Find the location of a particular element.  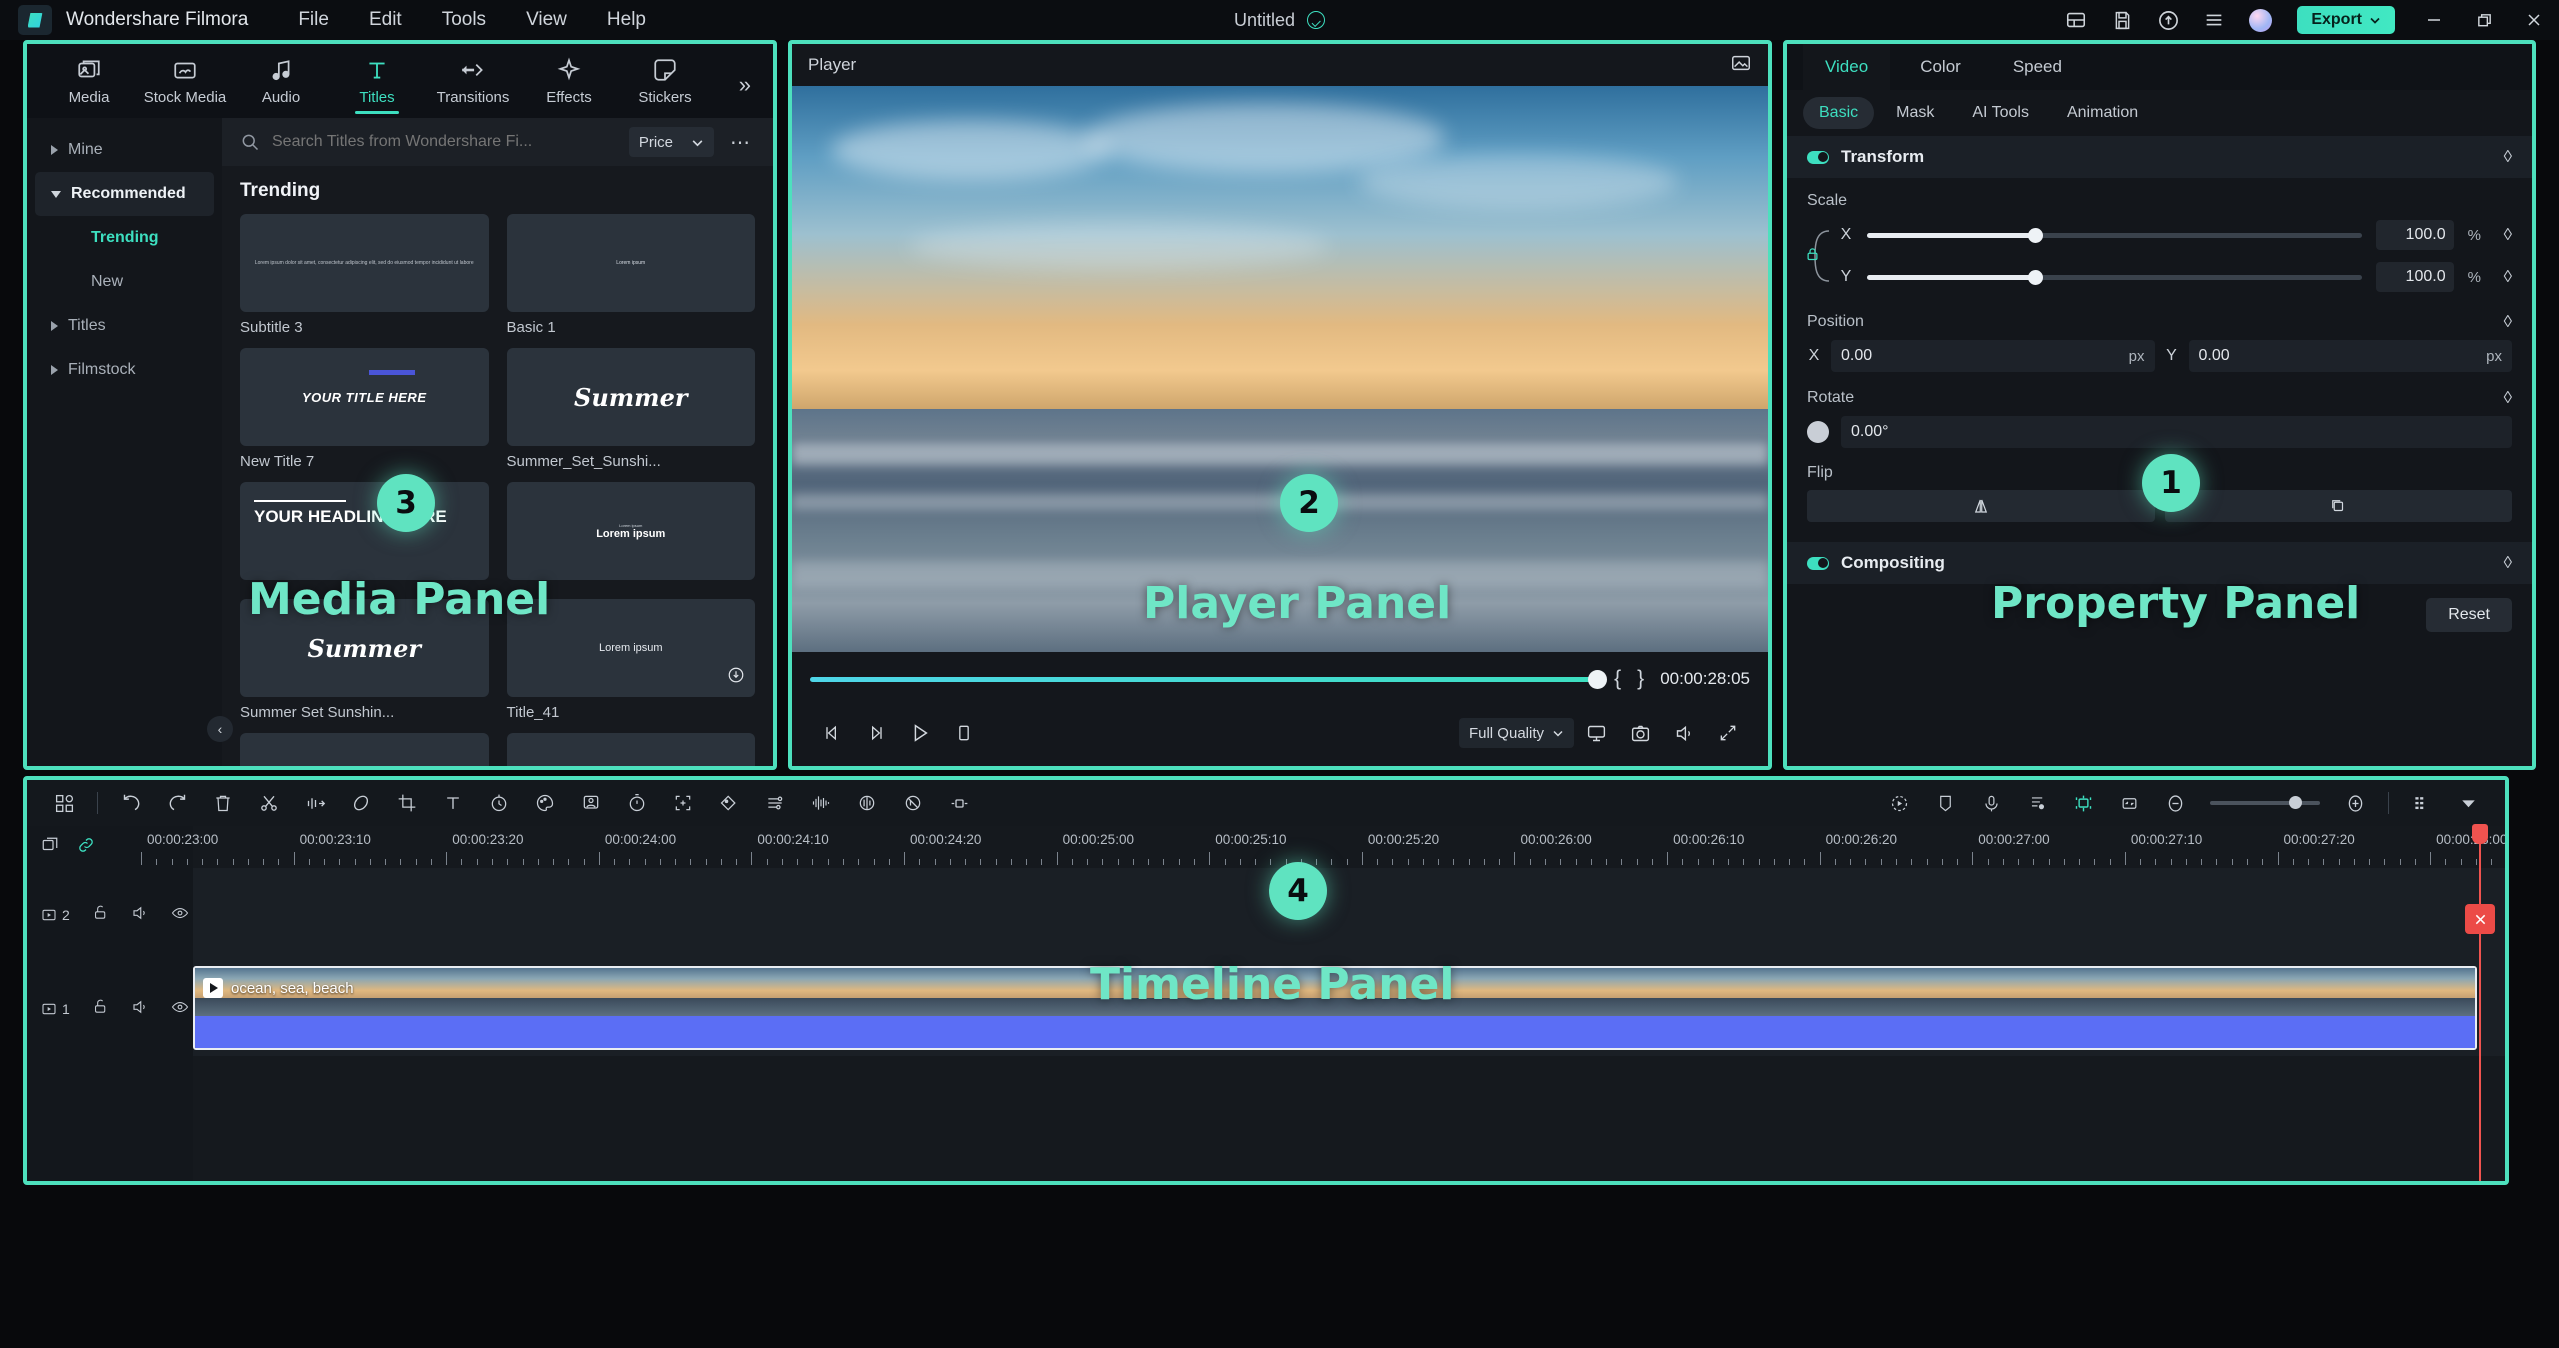

more-options-icon is located at coordinates (2468, 803).